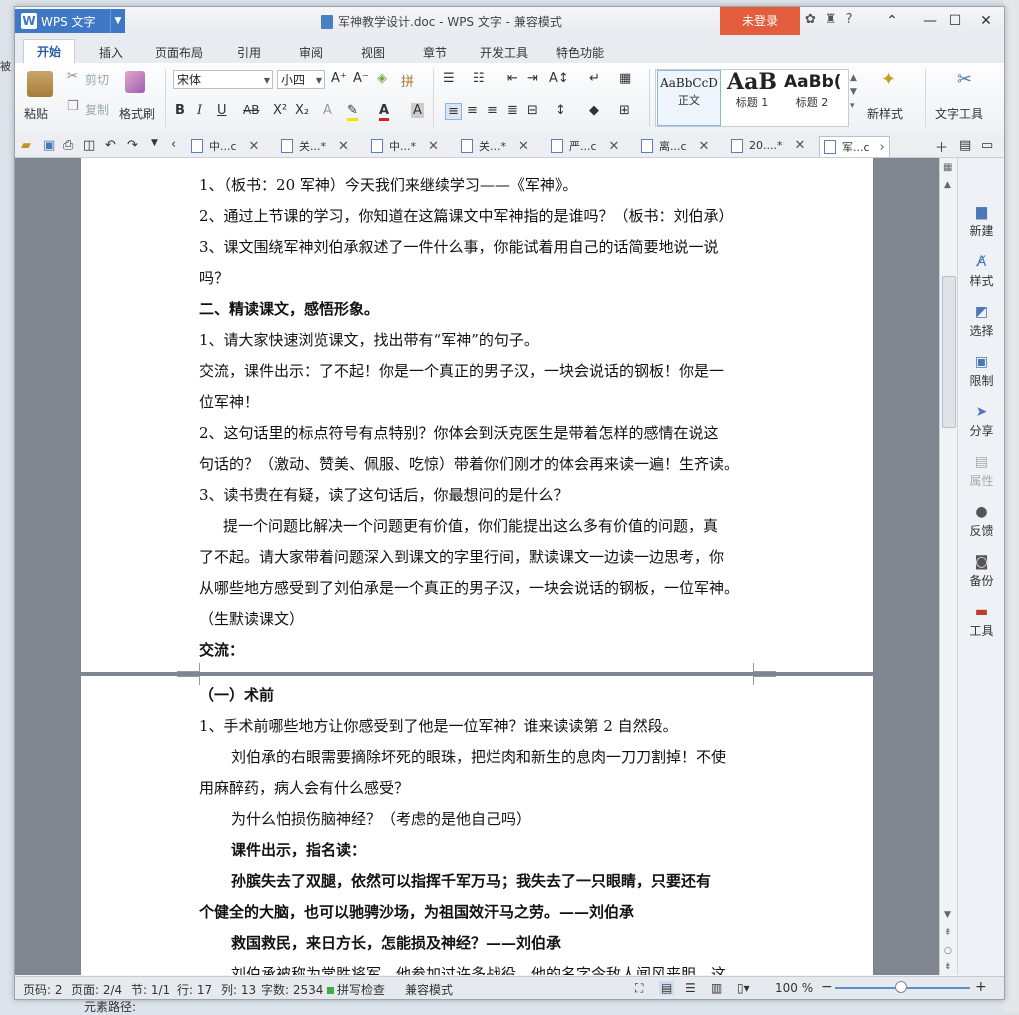 The height and width of the screenshot is (1015, 1019). What do you see at coordinates (831, 19) in the screenshot?
I see `shirt-icon: ♜` at bounding box center [831, 19].